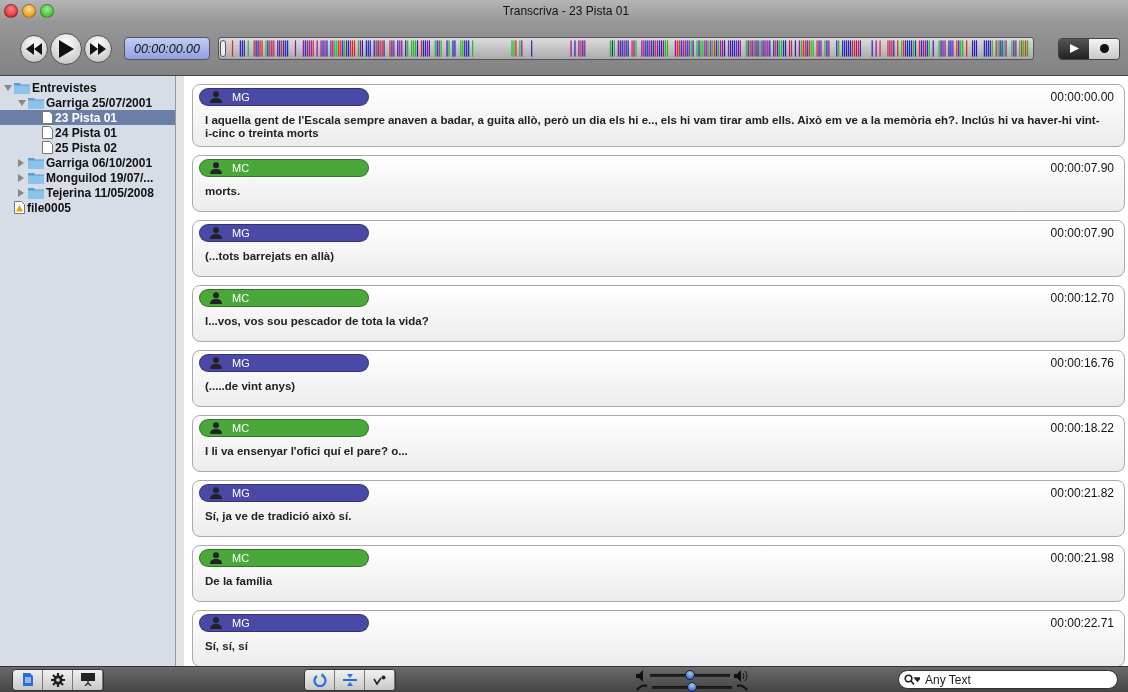 The image size is (1128, 692). What do you see at coordinates (29, 11) in the screenshot?
I see `minimize-button` at bounding box center [29, 11].